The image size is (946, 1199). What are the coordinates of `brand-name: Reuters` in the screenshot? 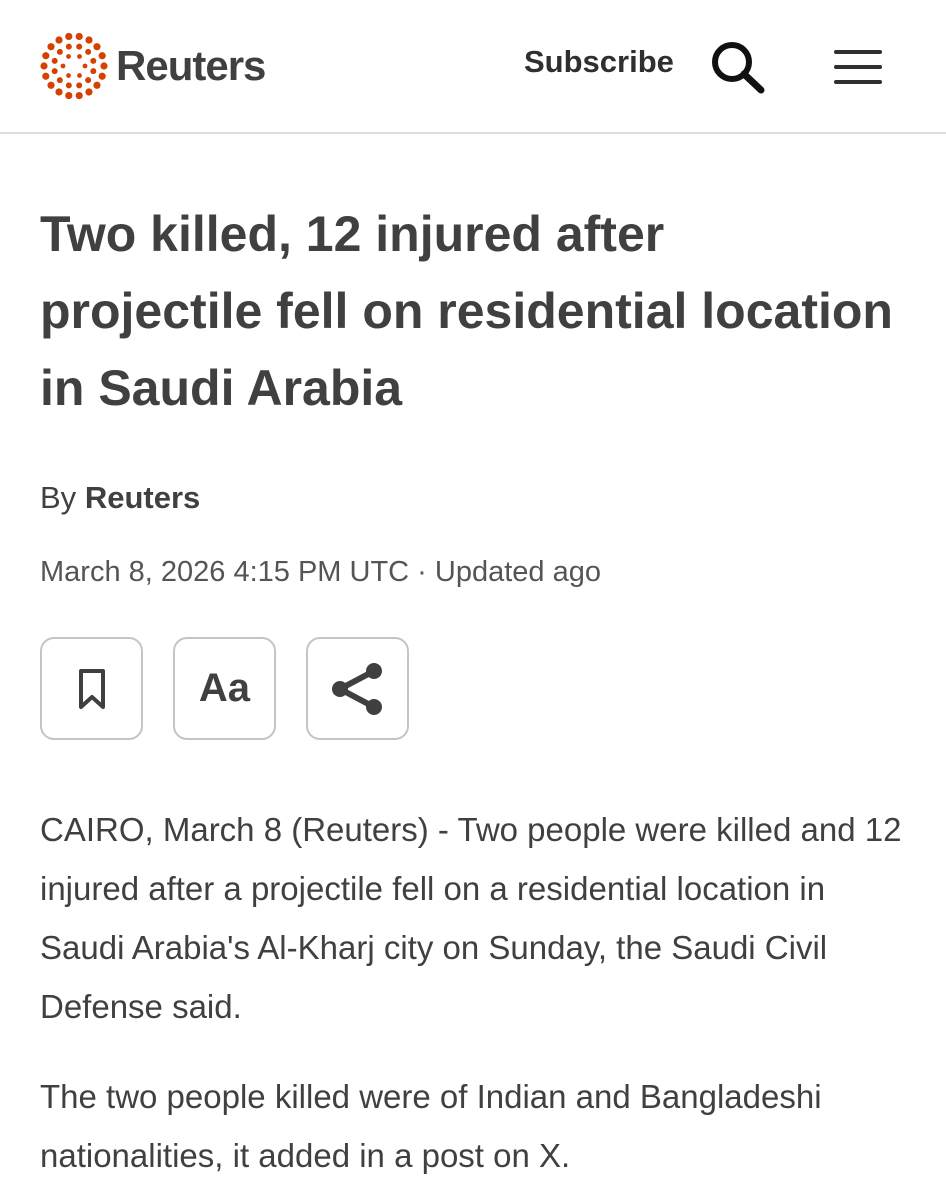 It's located at (191, 65).